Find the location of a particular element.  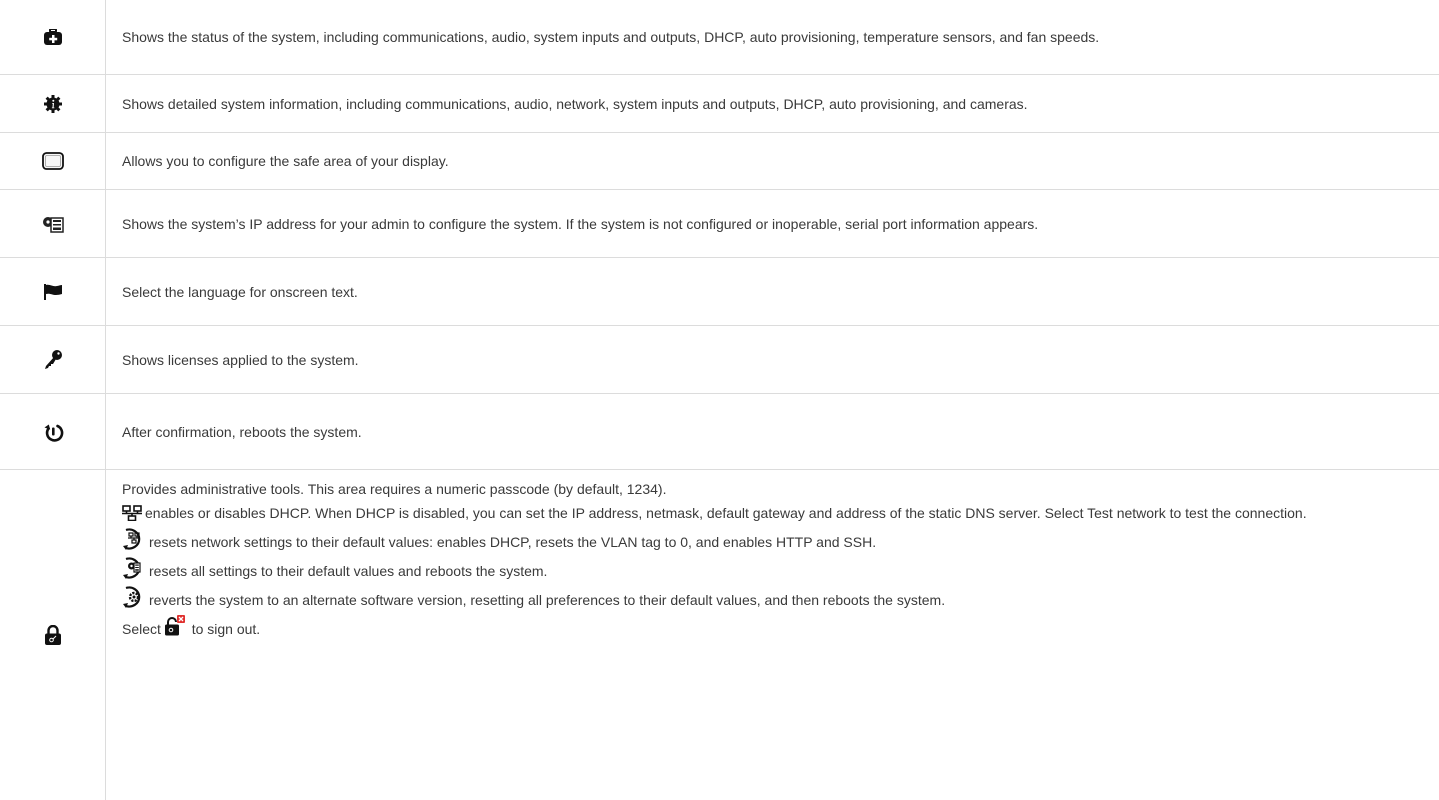

display-icon is located at coordinates (52, 161).